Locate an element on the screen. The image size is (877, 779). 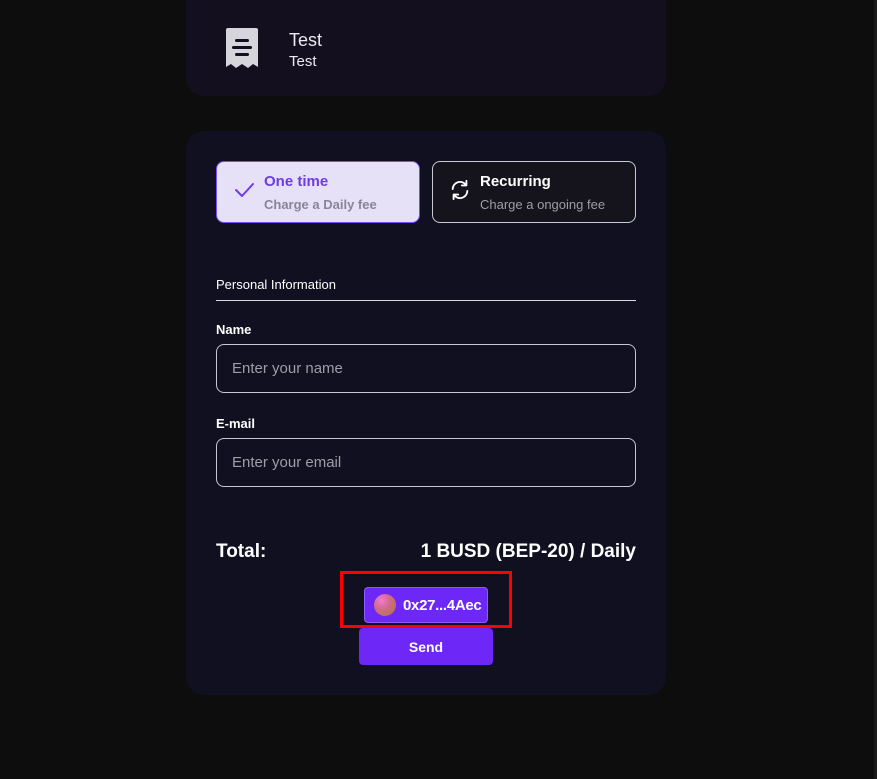
name-input is located at coordinates (426, 368).